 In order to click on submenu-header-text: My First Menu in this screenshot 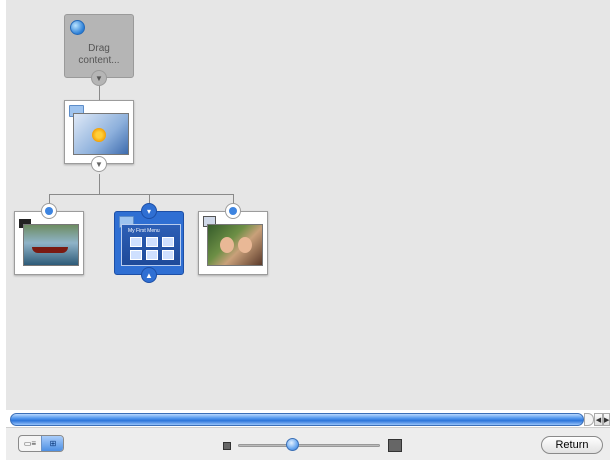, I will do `click(144, 231)`.